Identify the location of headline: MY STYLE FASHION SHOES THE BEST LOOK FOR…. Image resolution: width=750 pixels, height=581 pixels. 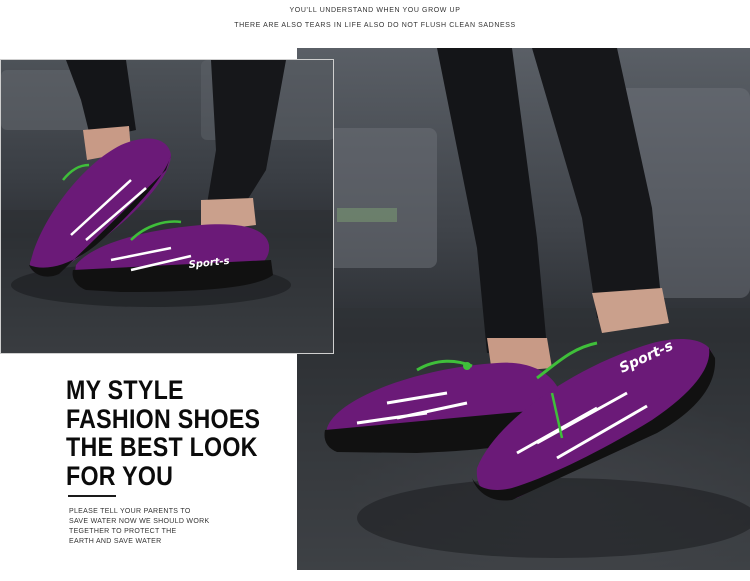
(163, 433).